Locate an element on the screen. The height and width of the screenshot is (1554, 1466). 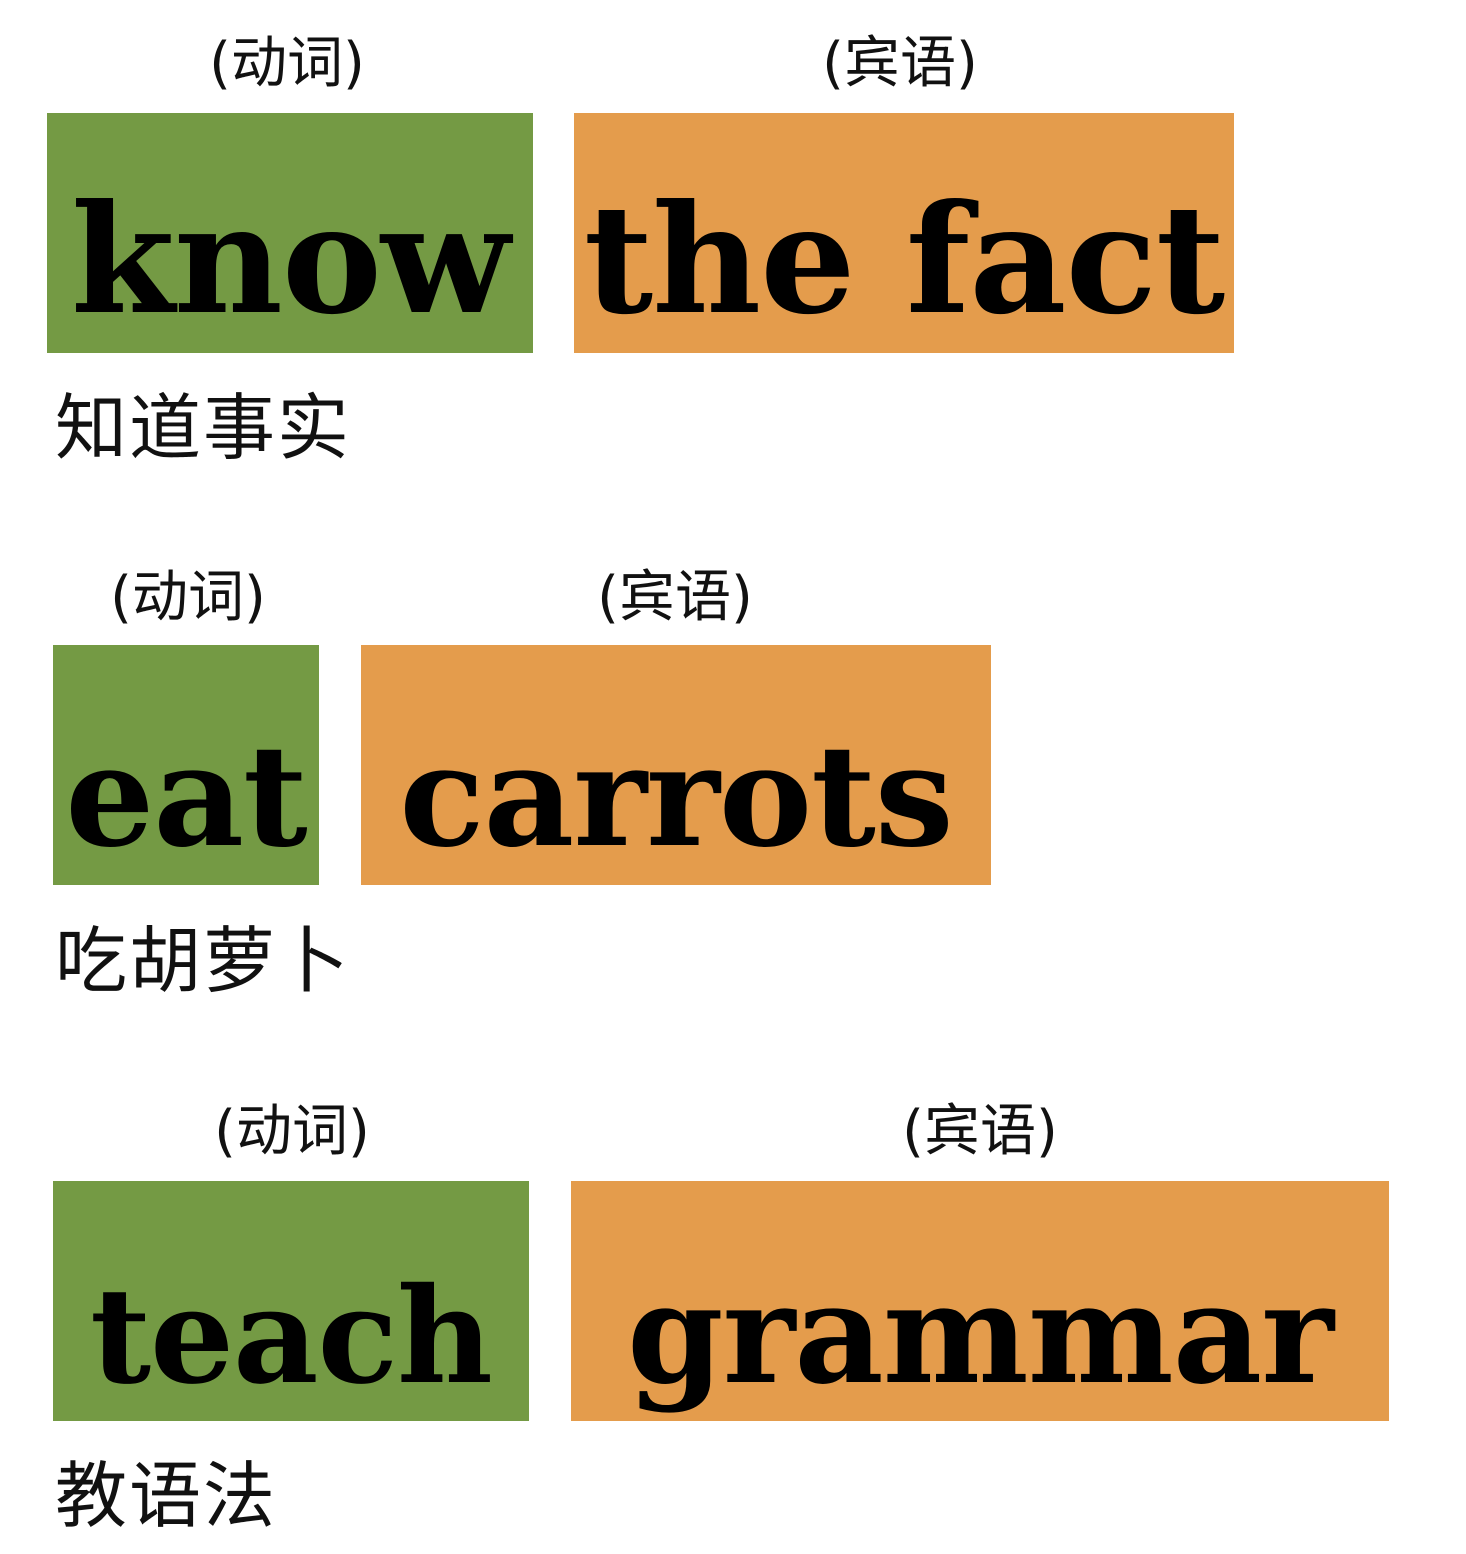
object-block: the fact is located at coordinates (904, 233).